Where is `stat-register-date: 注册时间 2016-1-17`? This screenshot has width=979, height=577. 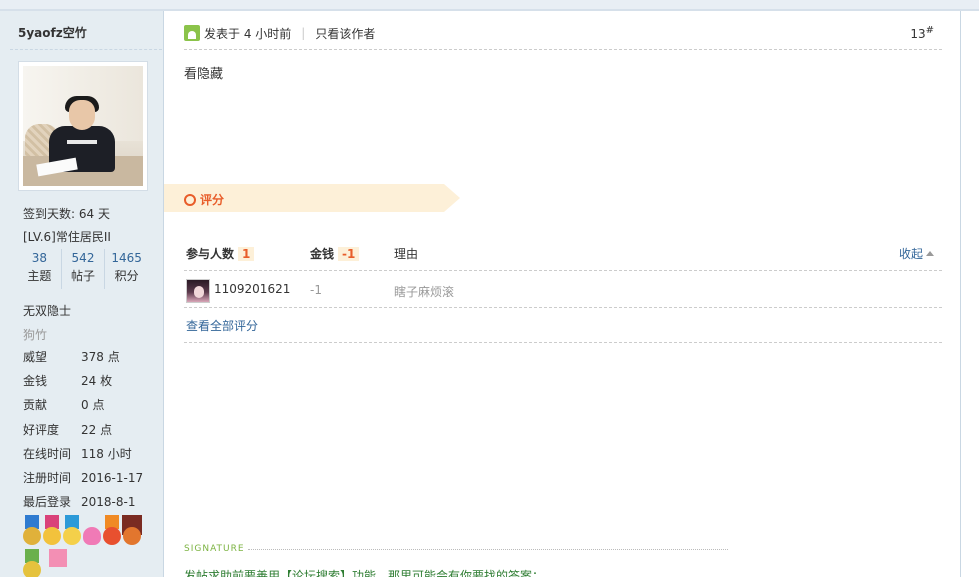
stat-register-date: 注册时间 2016-1-17 is located at coordinates (83, 478).